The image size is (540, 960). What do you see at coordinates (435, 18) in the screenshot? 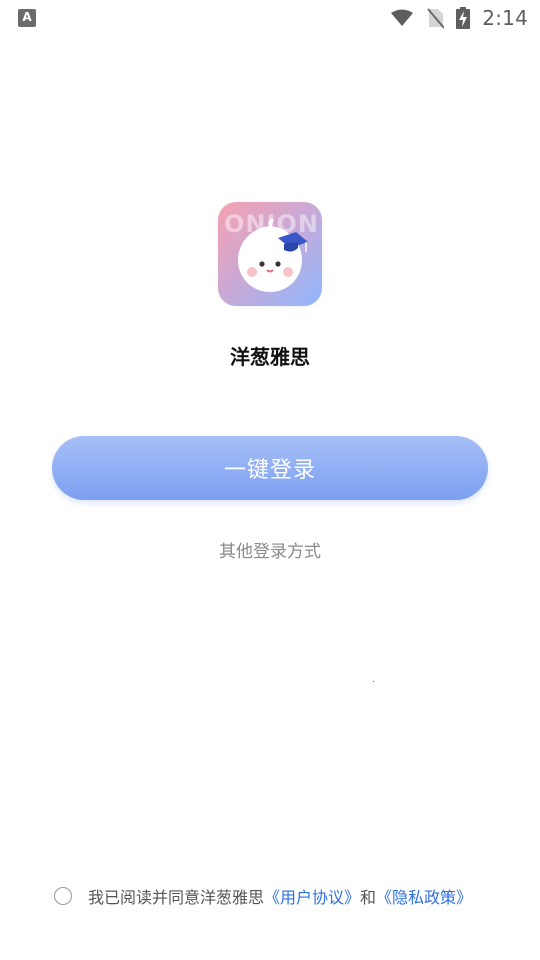
I see `no-sim-icon` at bounding box center [435, 18].